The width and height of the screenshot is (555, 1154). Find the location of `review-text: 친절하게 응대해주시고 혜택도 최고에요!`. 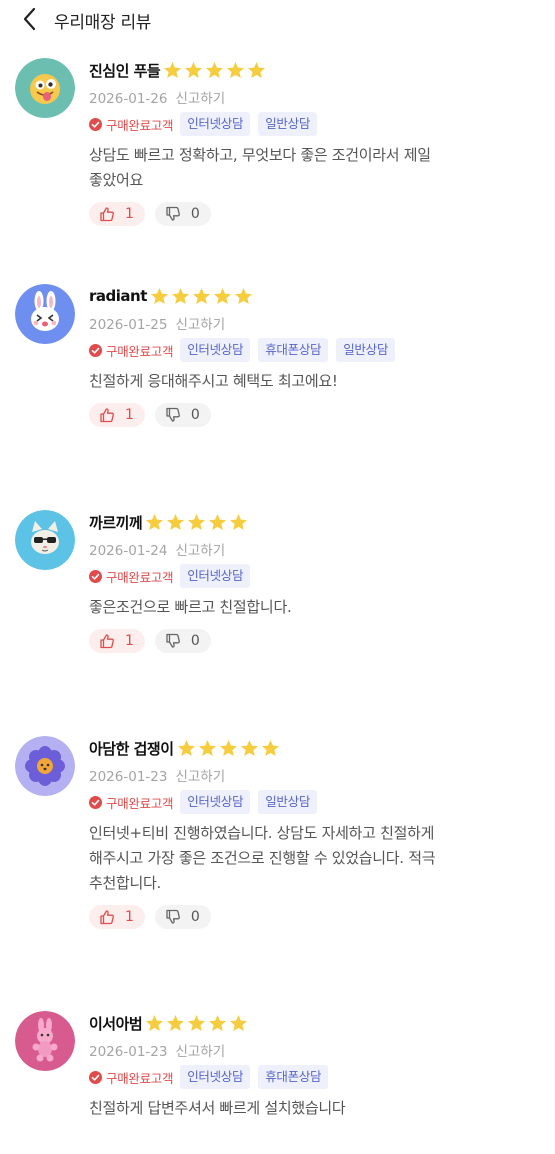

review-text: 친절하게 응대해주시고 혜택도 최고에요! is located at coordinates (309, 381).